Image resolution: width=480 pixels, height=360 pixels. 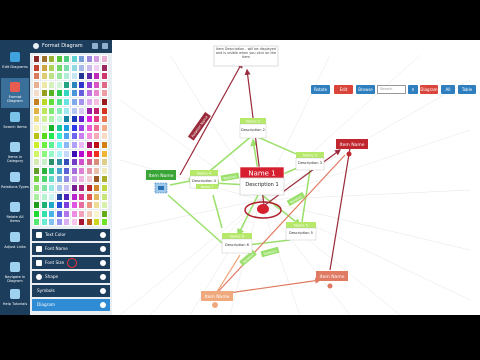 I want to click on sidebar-item-adjust-links: Adjust Links, so click(x=15, y=243).